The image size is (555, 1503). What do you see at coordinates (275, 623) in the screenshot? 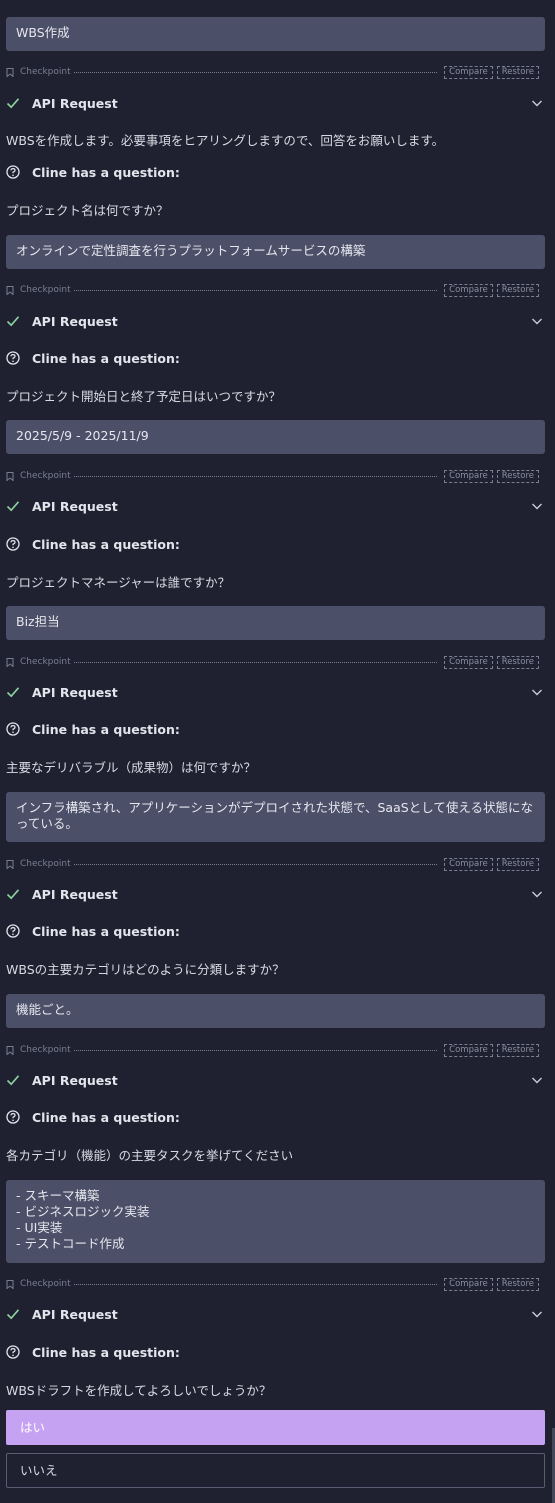
I see `user-message: Biz担当` at bounding box center [275, 623].